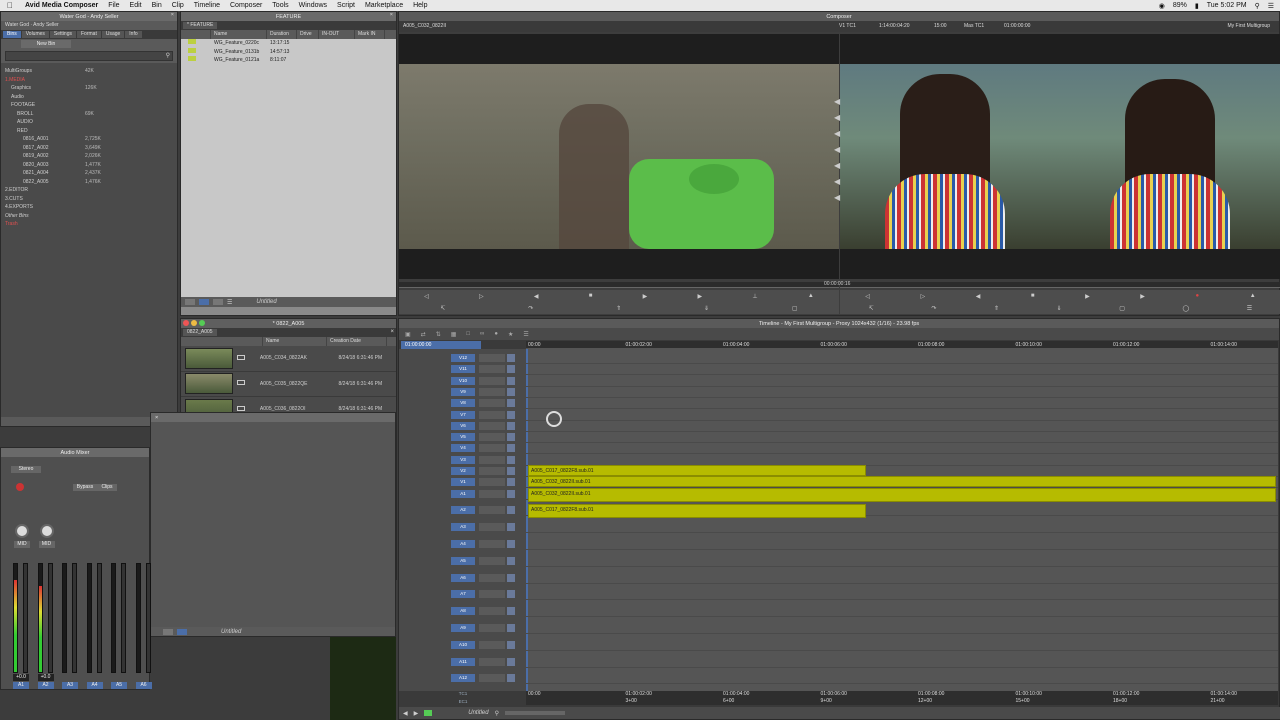 The width and height of the screenshot is (1280, 720). I want to click on bin-tree-item: 0819_A002 2,026K, so click(91, 156).